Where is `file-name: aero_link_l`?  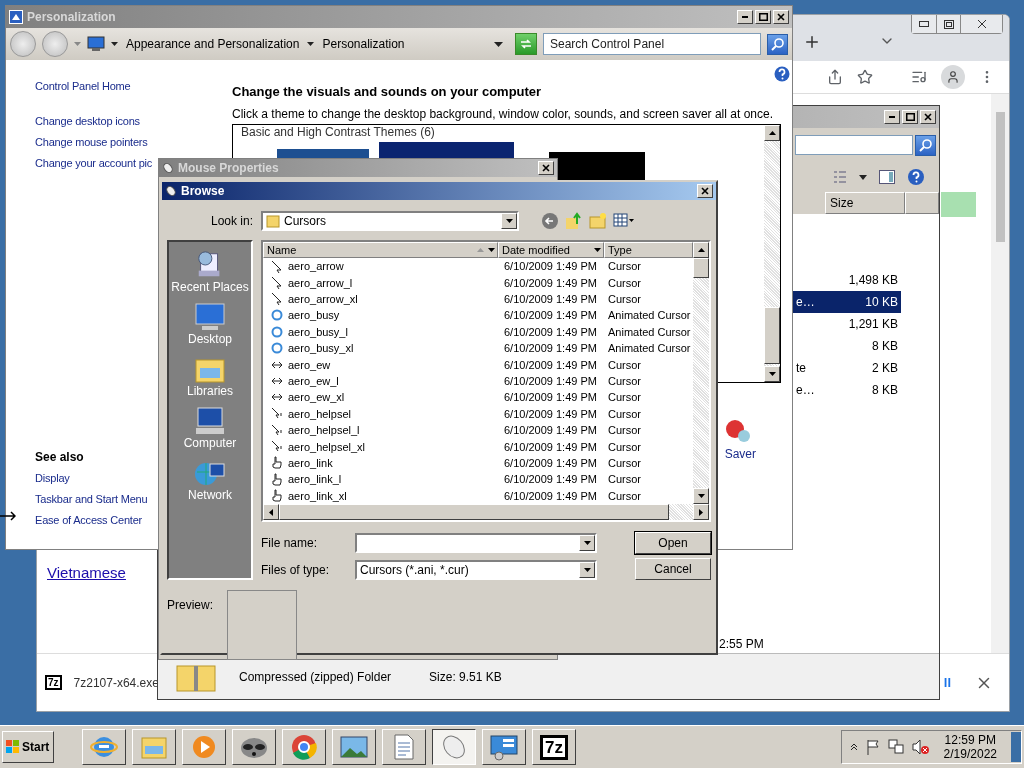
file-name: aero_link_l is located at coordinates (315, 479).